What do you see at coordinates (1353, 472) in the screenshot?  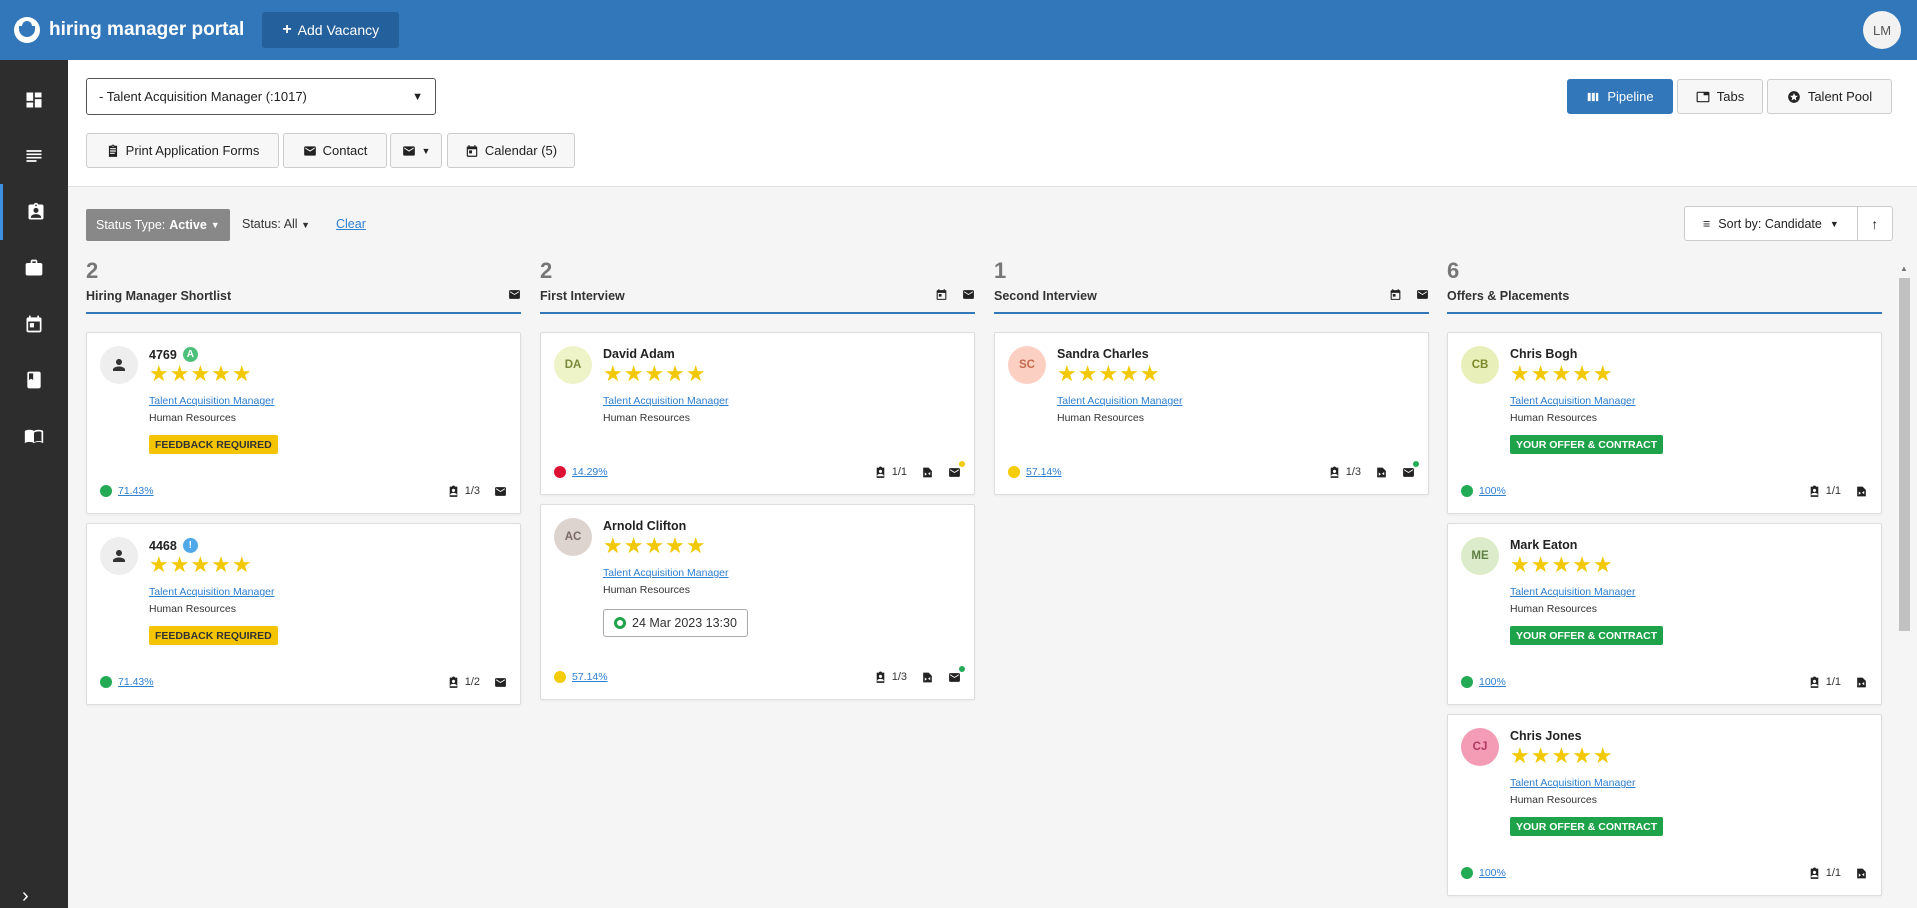 I see `stage-count: 1/3` at bounding box center [1353, 472].